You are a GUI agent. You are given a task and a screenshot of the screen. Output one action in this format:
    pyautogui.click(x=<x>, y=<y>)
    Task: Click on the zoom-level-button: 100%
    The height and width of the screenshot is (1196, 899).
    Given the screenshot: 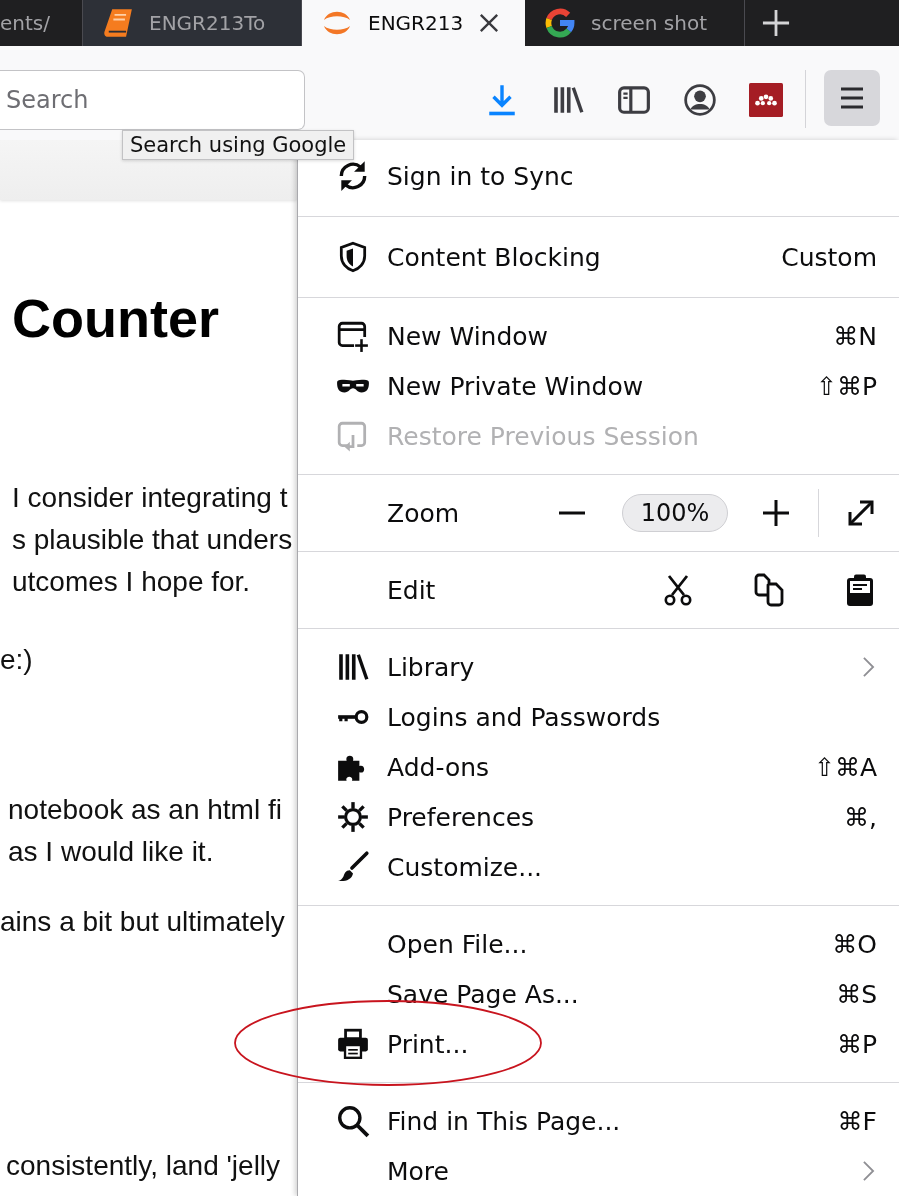 What is the action you would take?
    pyautogui.click(x=675, y=513)
    